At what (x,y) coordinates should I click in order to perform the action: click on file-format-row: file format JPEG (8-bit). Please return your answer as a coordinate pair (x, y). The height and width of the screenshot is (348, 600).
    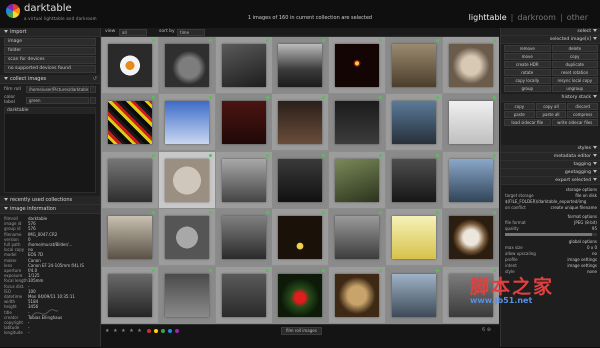
    Looking at the image, I should click on (551, 222).